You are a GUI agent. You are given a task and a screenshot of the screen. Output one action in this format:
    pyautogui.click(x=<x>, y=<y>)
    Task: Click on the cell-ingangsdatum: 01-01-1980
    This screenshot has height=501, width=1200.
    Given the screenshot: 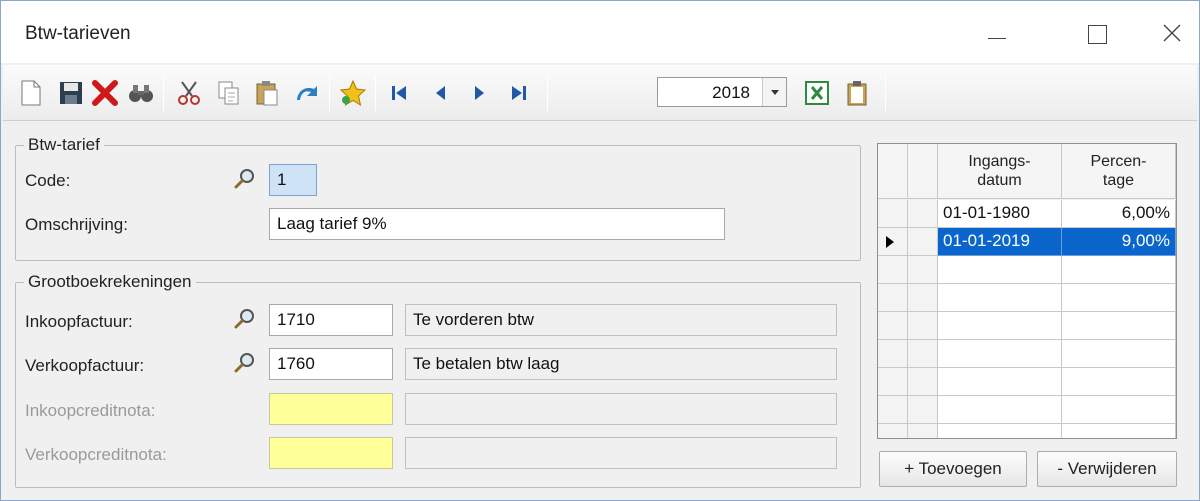 What is the action you would take?
    pyautogui.click(x=1000, y=214)
    